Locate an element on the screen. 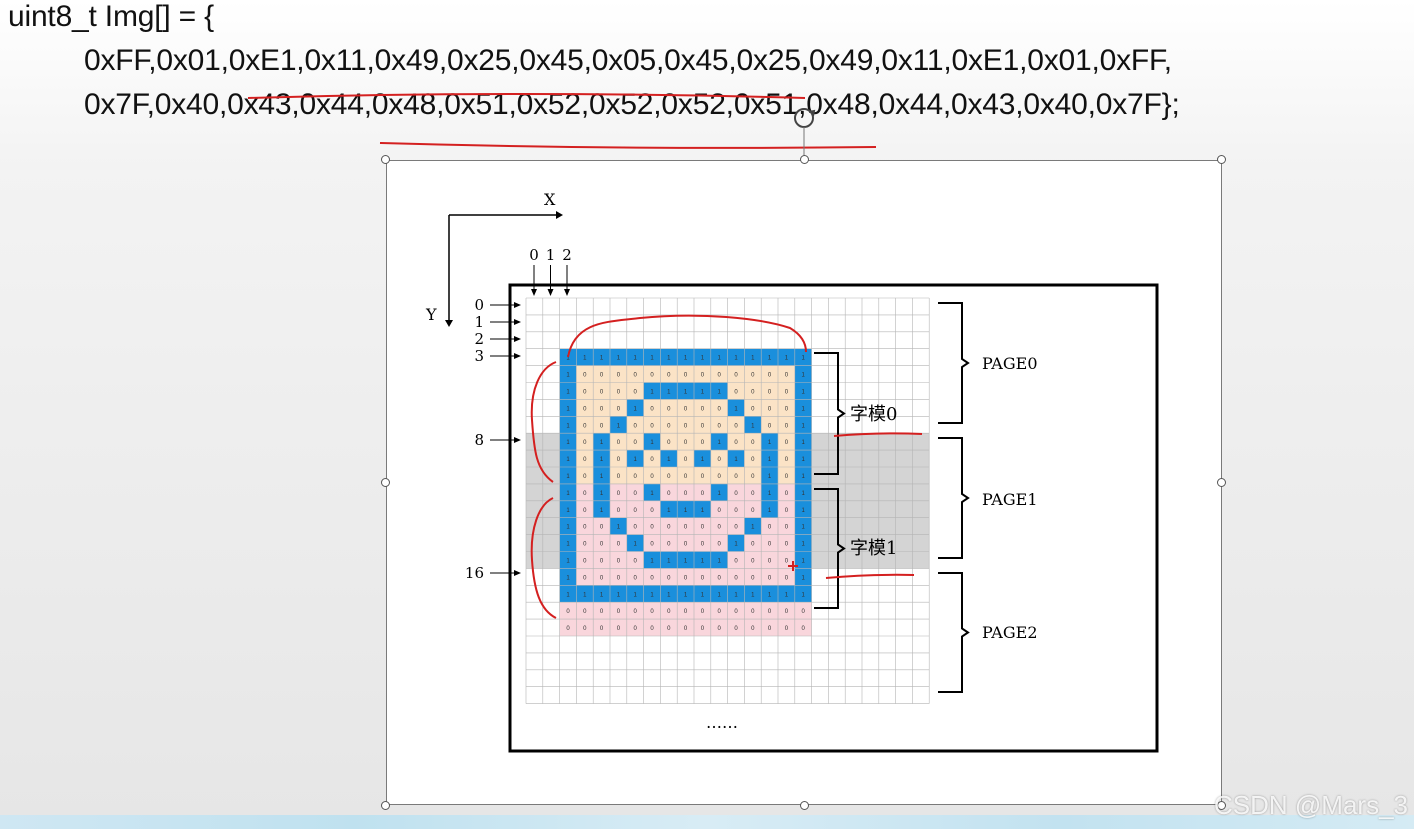 The height and width of the screenshot is (829, 1414). resize-handle-tr is located at coordinates (1221, 159).